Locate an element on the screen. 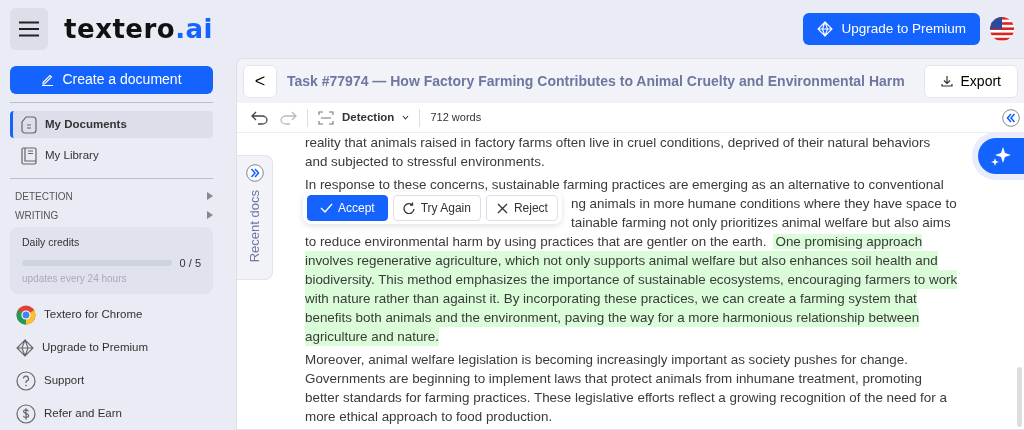 The height and width of the screenshot is (430, 1024). menu-icon is located at coordinates (29, 29).